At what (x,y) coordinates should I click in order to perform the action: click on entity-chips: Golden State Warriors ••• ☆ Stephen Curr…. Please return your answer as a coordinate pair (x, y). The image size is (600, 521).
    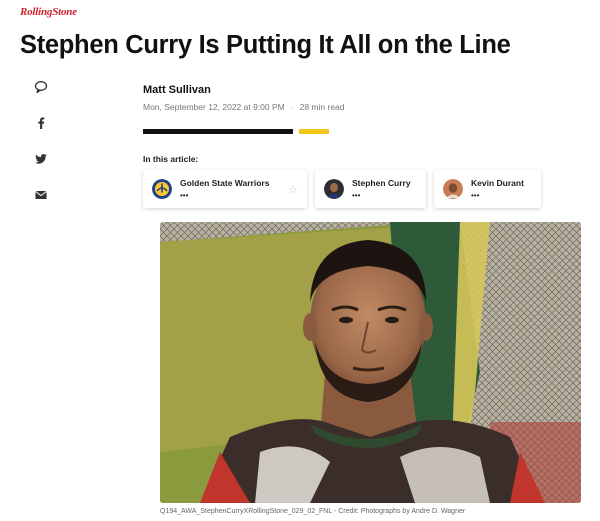
    Looking at the image, I should click on (342, 189).